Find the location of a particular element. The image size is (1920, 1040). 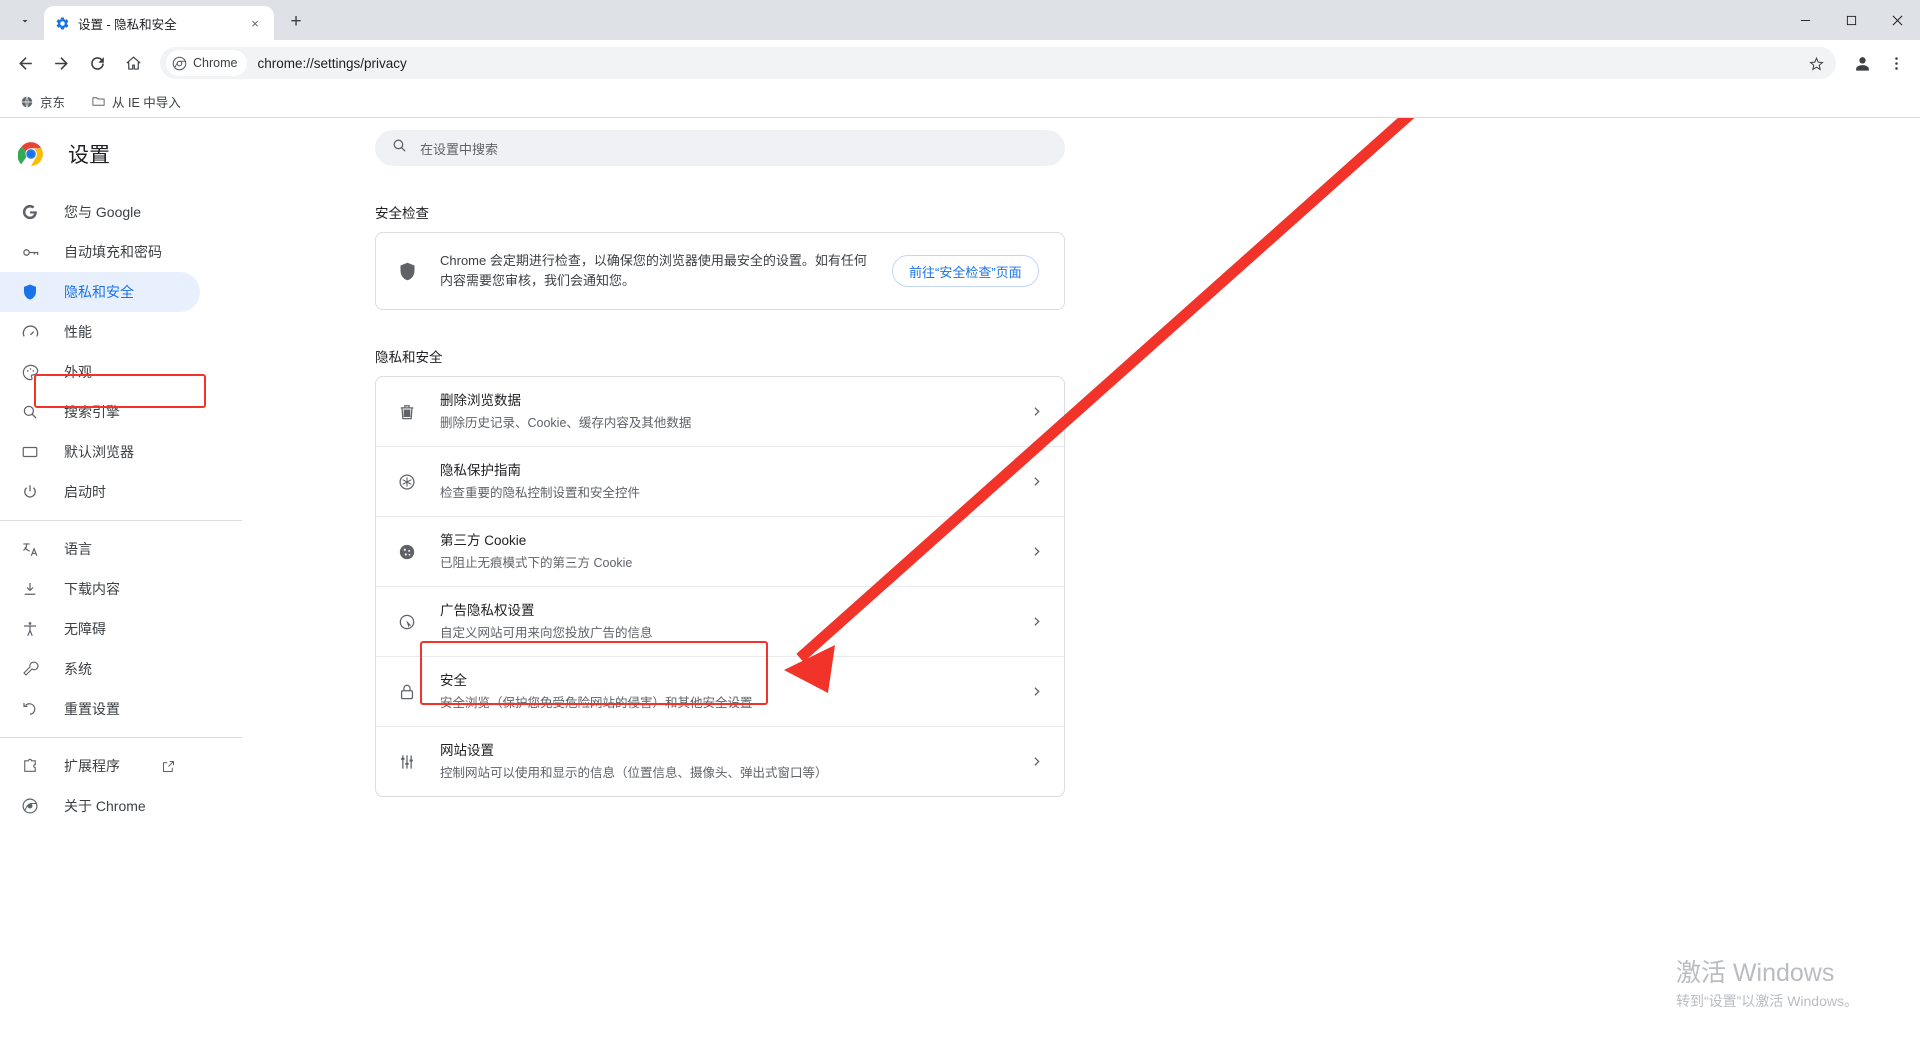

watermark-line-2: 转到“设置”以激活 Windows。 is located at coordinates (1766, 1001).